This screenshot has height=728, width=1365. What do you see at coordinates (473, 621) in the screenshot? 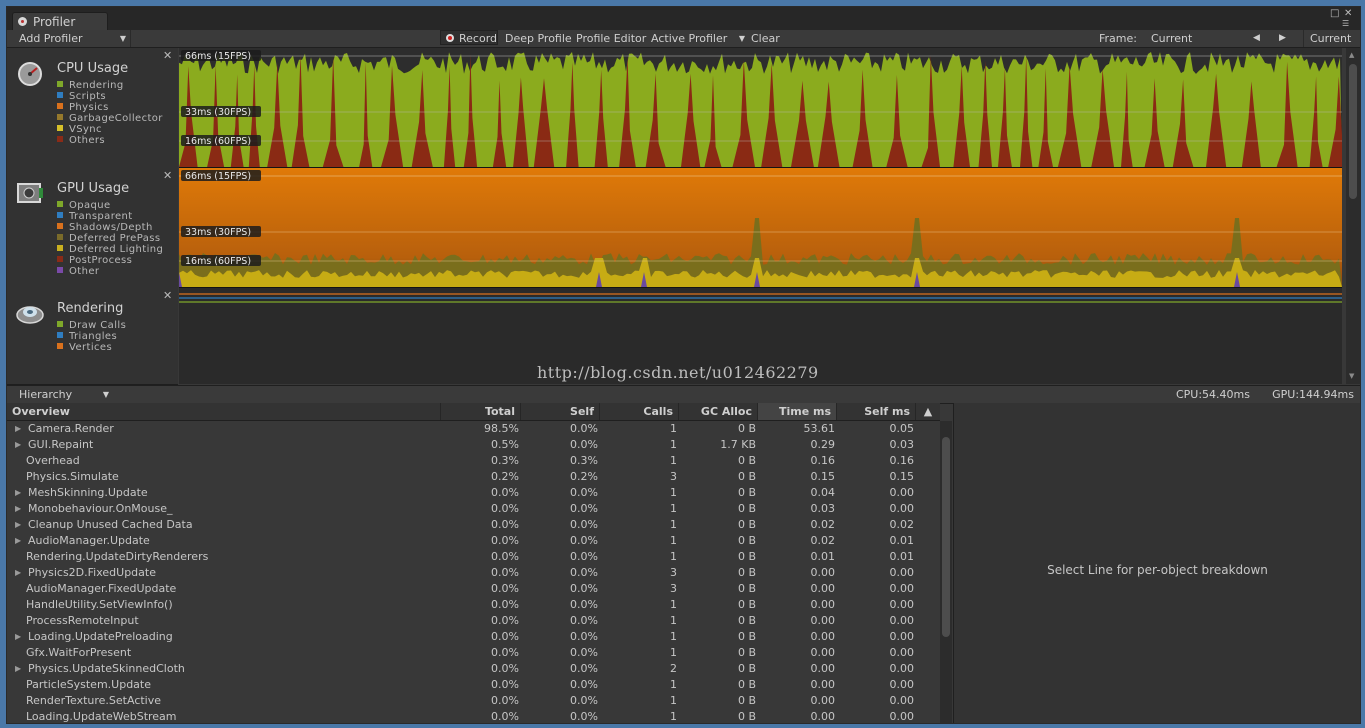
I see `table-row: ProcessRemoteInput 0.0% 0.0% 1 0 B 0.00 0.00` at bounding box center [473, 621].